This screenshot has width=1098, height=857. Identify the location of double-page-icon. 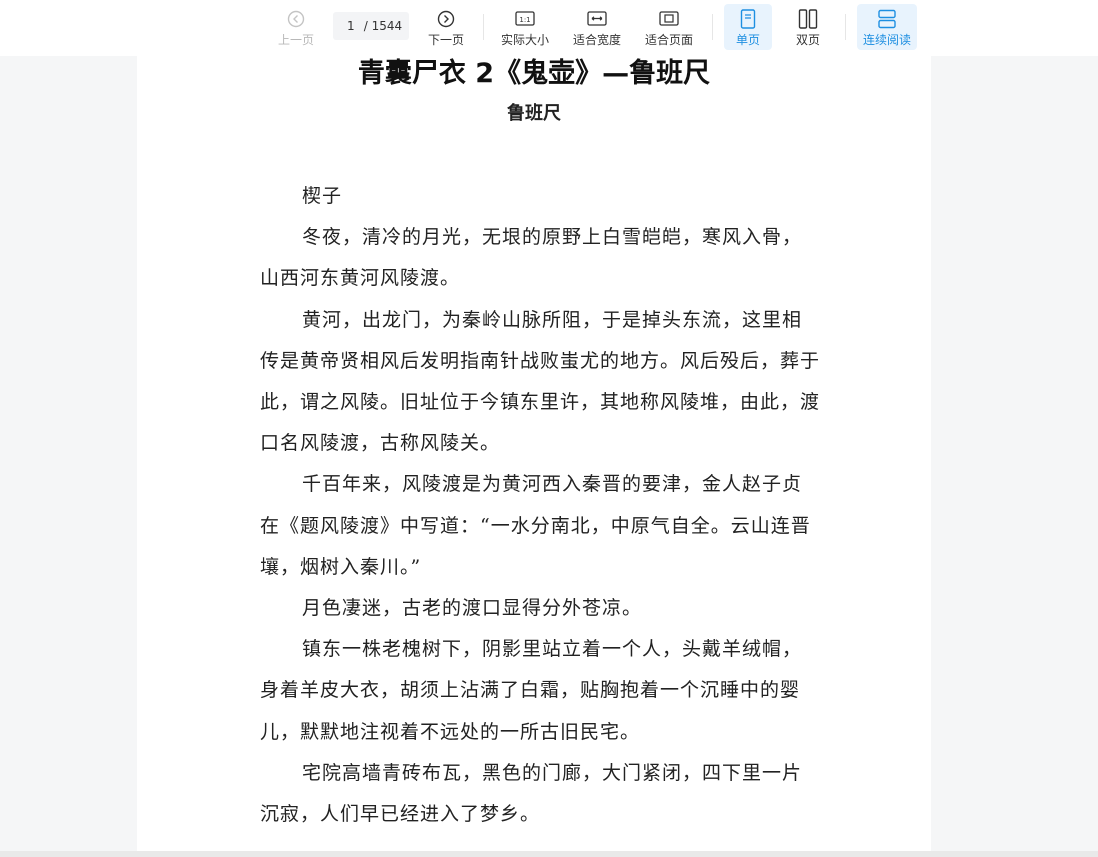
(808, 19).